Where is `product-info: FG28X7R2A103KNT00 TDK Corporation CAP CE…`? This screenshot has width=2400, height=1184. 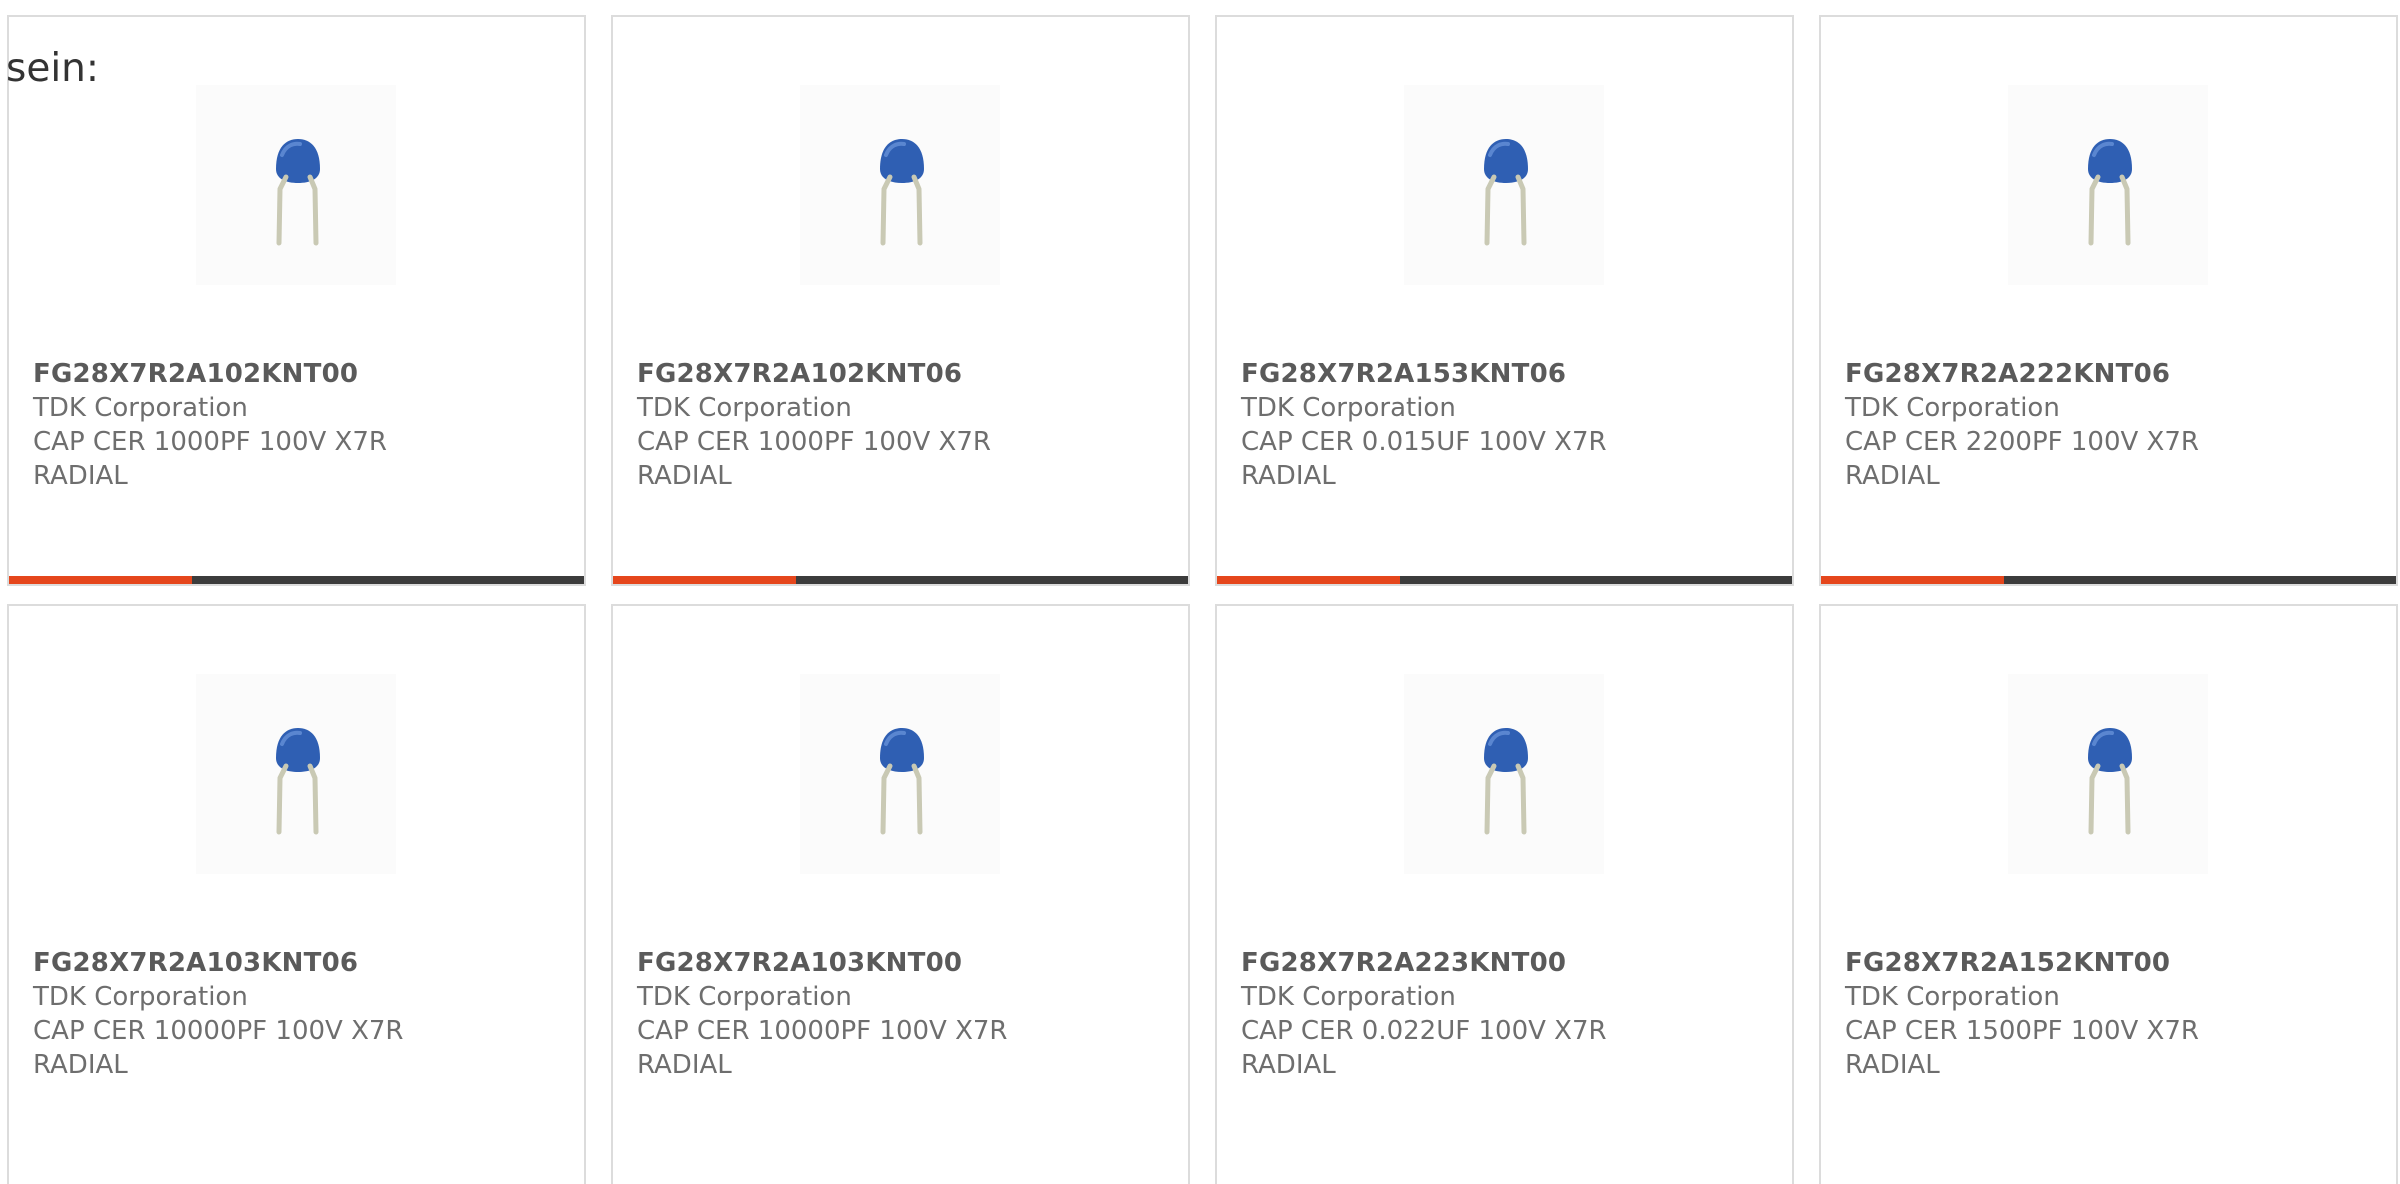
product-info: FG28X7R2A103KNT00 TDK Corporation CAP CE… is located at coordinates (902, 1014).